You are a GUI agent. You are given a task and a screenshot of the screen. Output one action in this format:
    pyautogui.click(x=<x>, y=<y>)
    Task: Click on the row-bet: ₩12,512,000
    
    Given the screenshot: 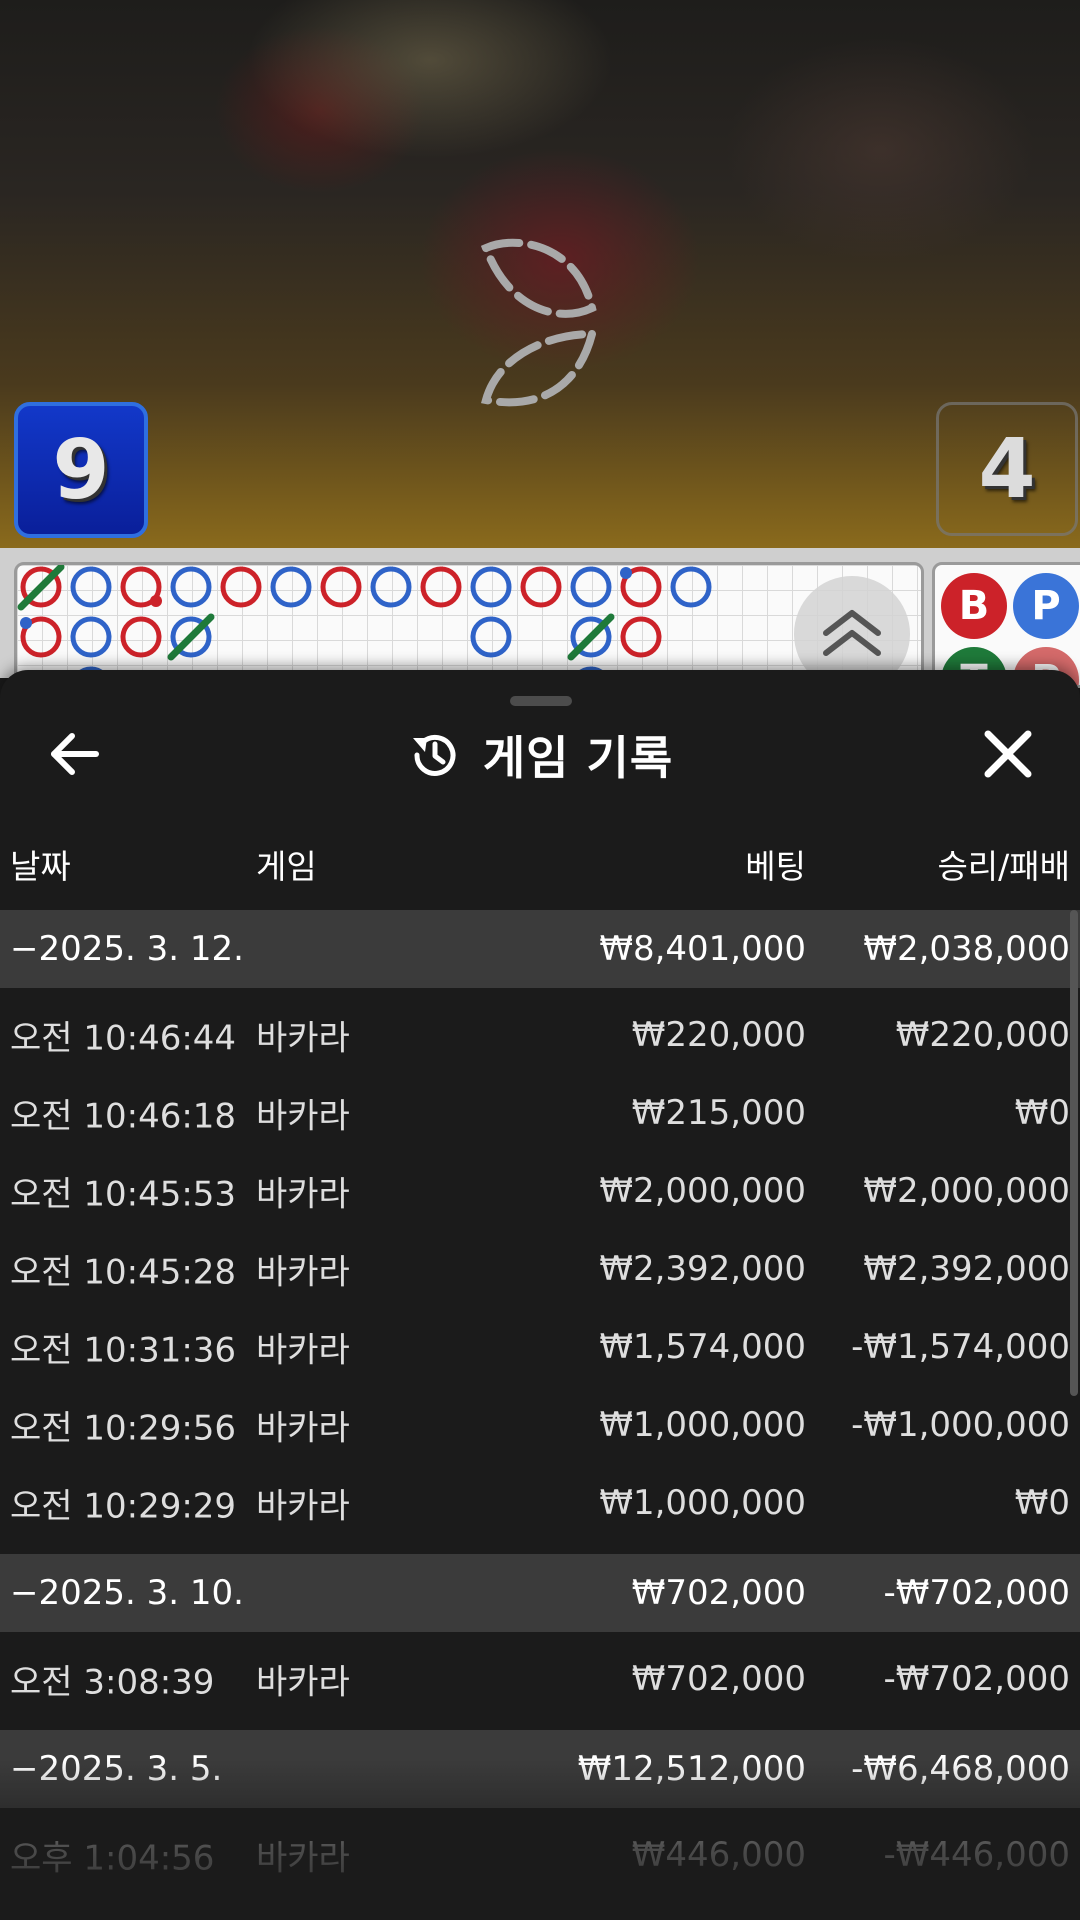 What is the action you would take?
    pyautogui.click(x=691, y=1769)
    